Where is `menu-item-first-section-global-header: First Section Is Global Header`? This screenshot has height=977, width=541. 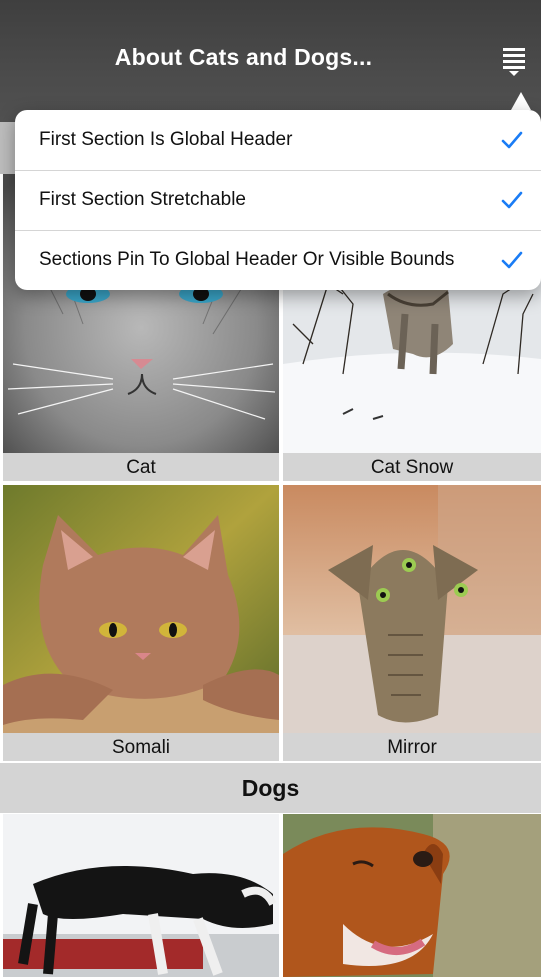
menu-item-first-section-global-header: First Section Is Global Header is located at coordinates (278, 140).